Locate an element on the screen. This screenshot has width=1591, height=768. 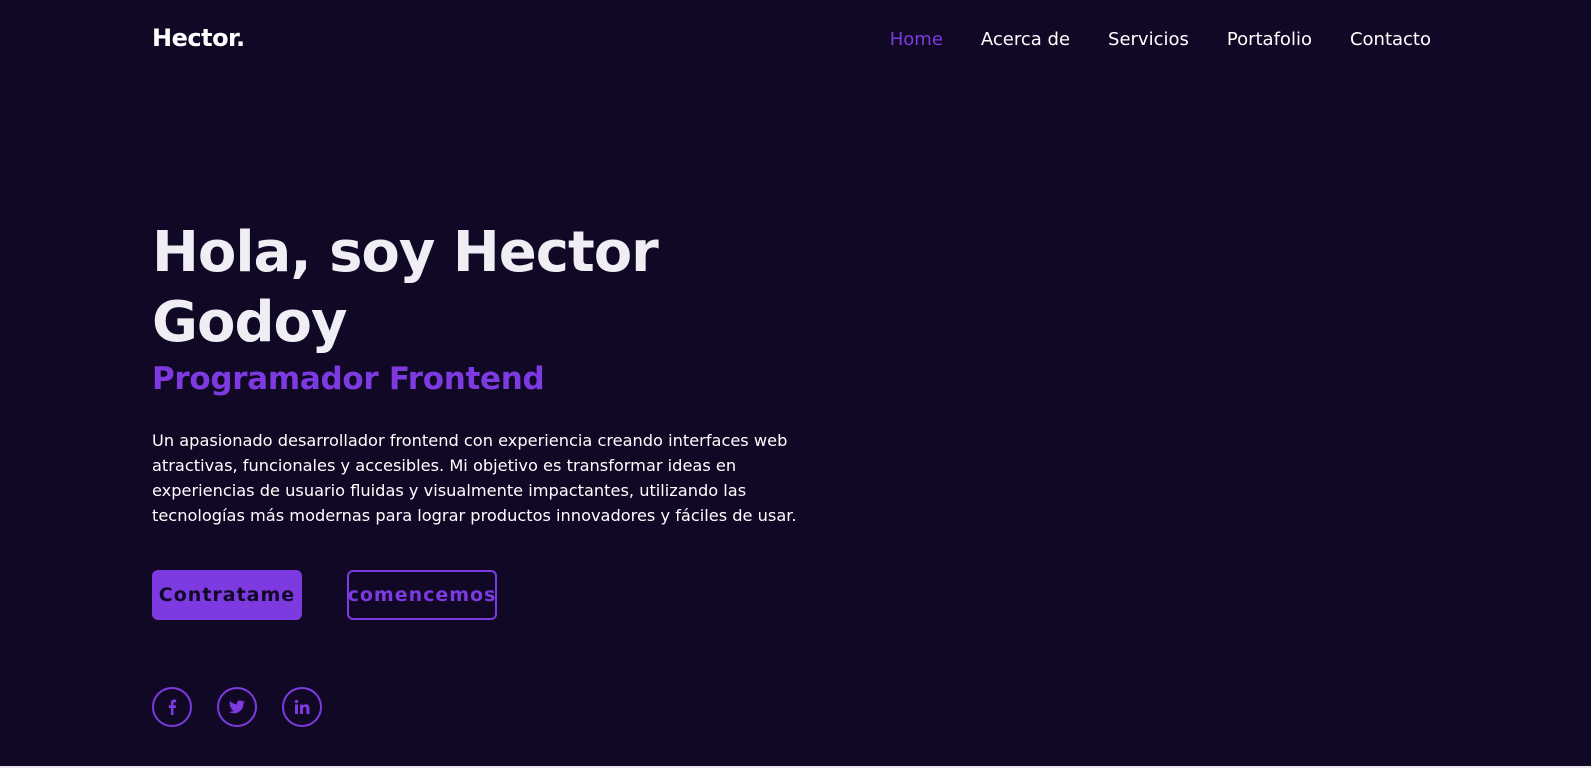
social-links is located at coordinates (237, 707).